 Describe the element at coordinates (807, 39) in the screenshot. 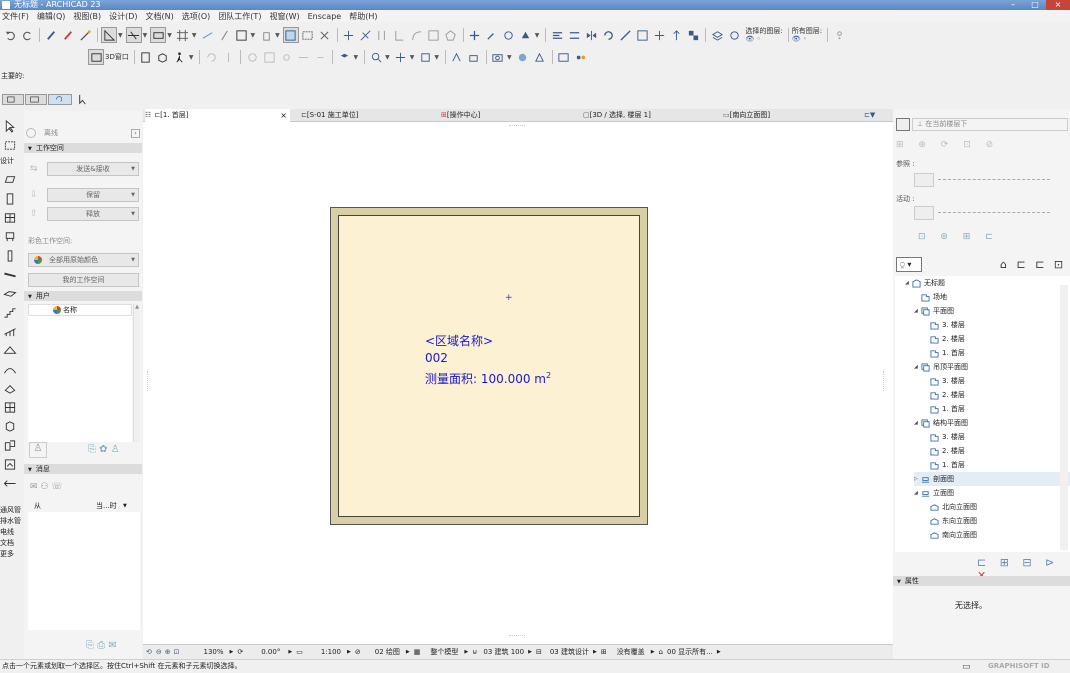

I see `layer-visibility-icon: 👁 ◦` at that location.